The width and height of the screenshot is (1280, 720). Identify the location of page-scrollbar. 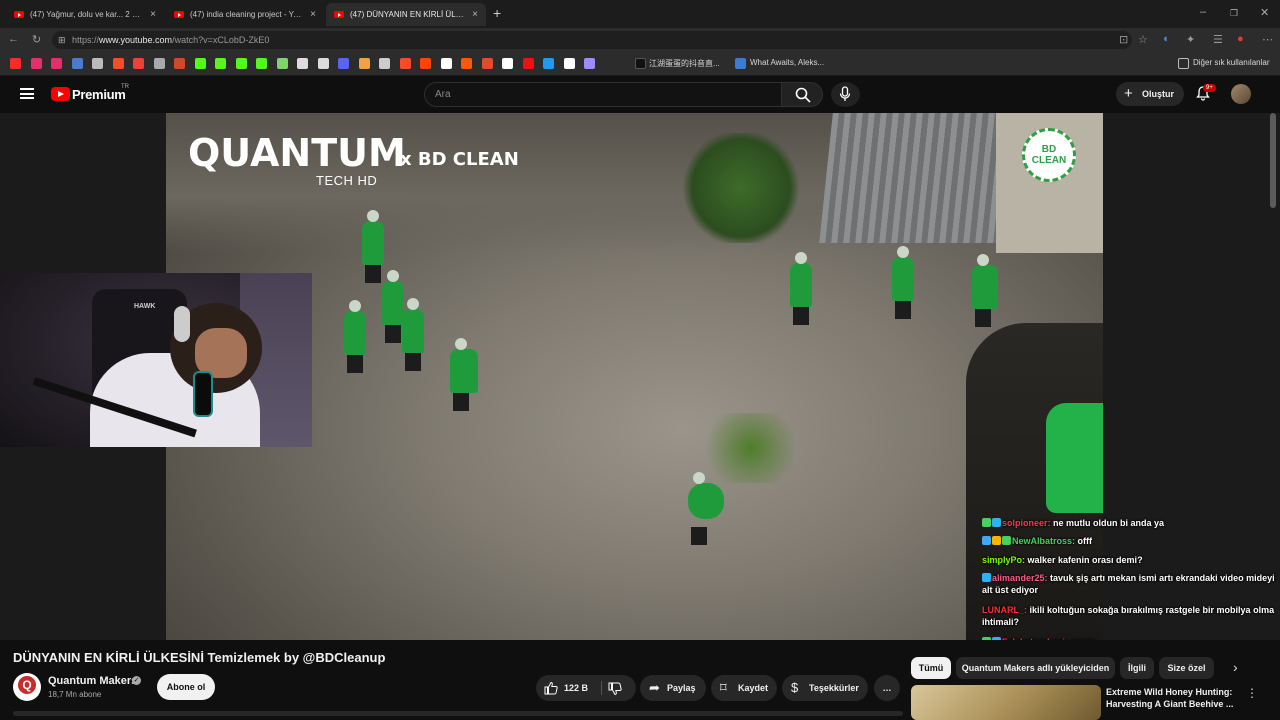
(1273, 160).